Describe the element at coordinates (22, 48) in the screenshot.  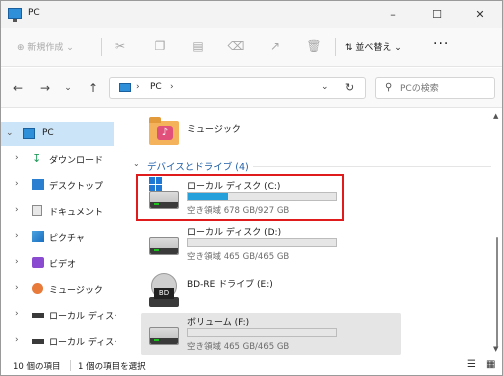
I see `plus-icon: ⊕` at that location.